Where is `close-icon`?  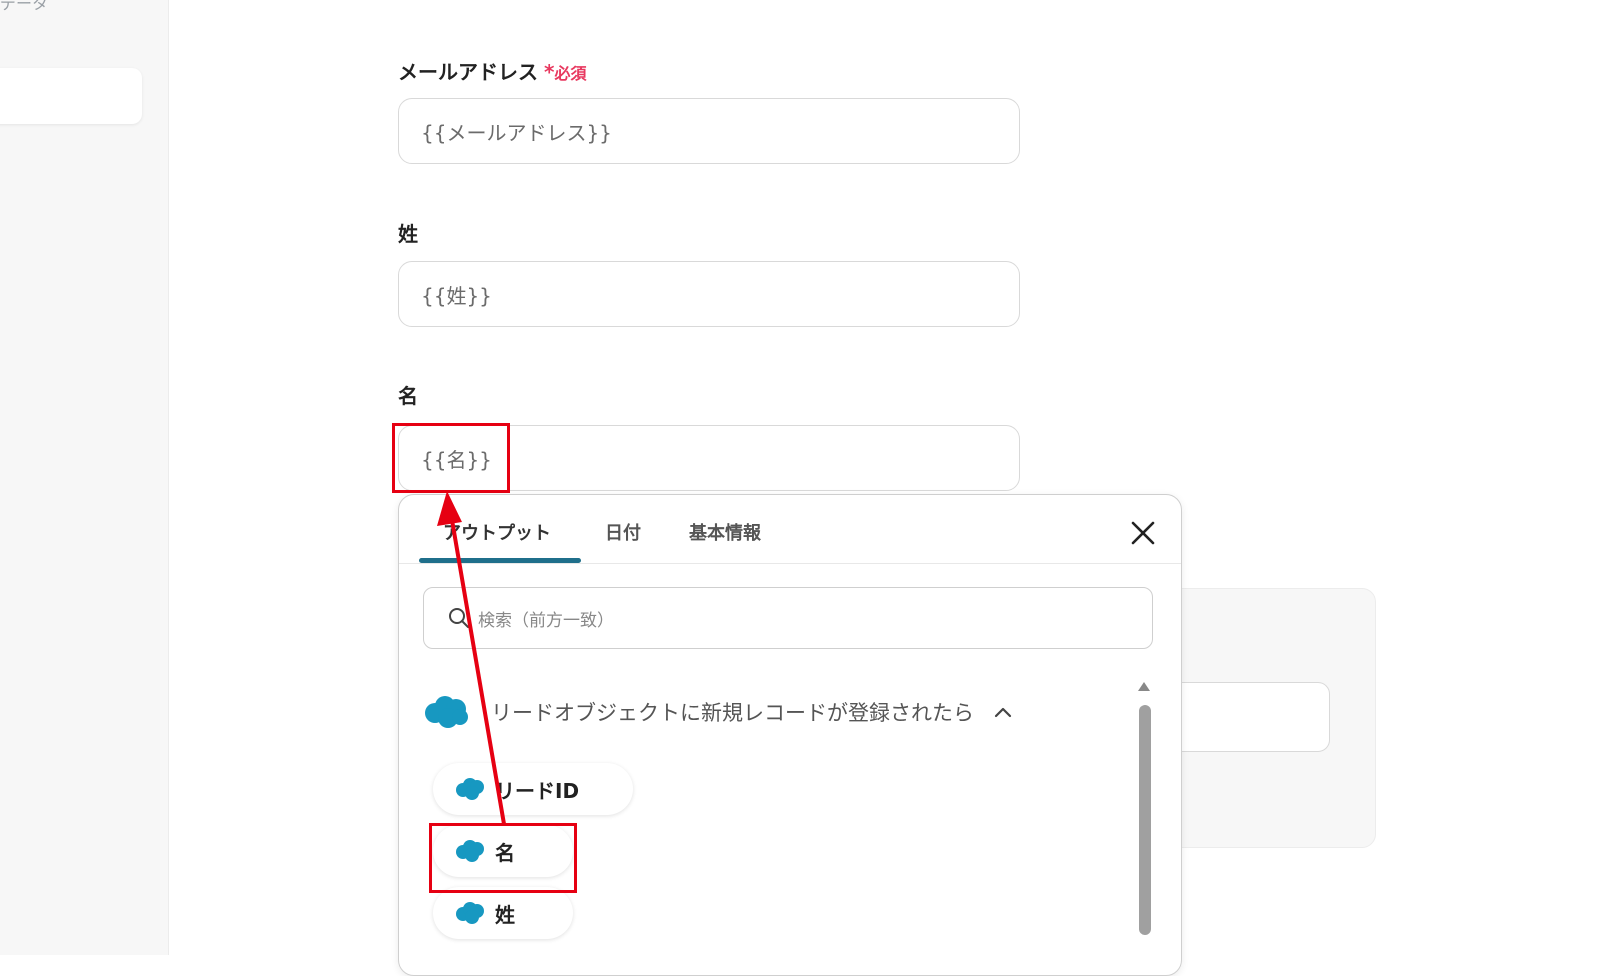
close-icon is located at coordinates (1143, 533).